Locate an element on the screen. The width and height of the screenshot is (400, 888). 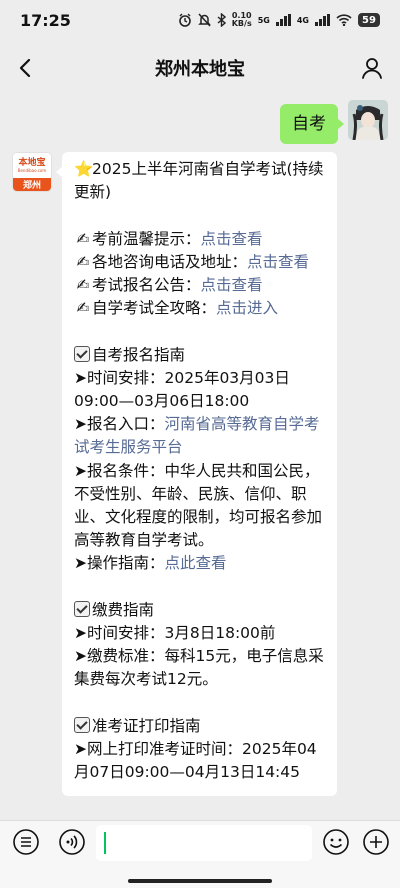
status-bar: 17:25 0.10 KB/s 5G 4G 59 is located at coordinates (200, 20).